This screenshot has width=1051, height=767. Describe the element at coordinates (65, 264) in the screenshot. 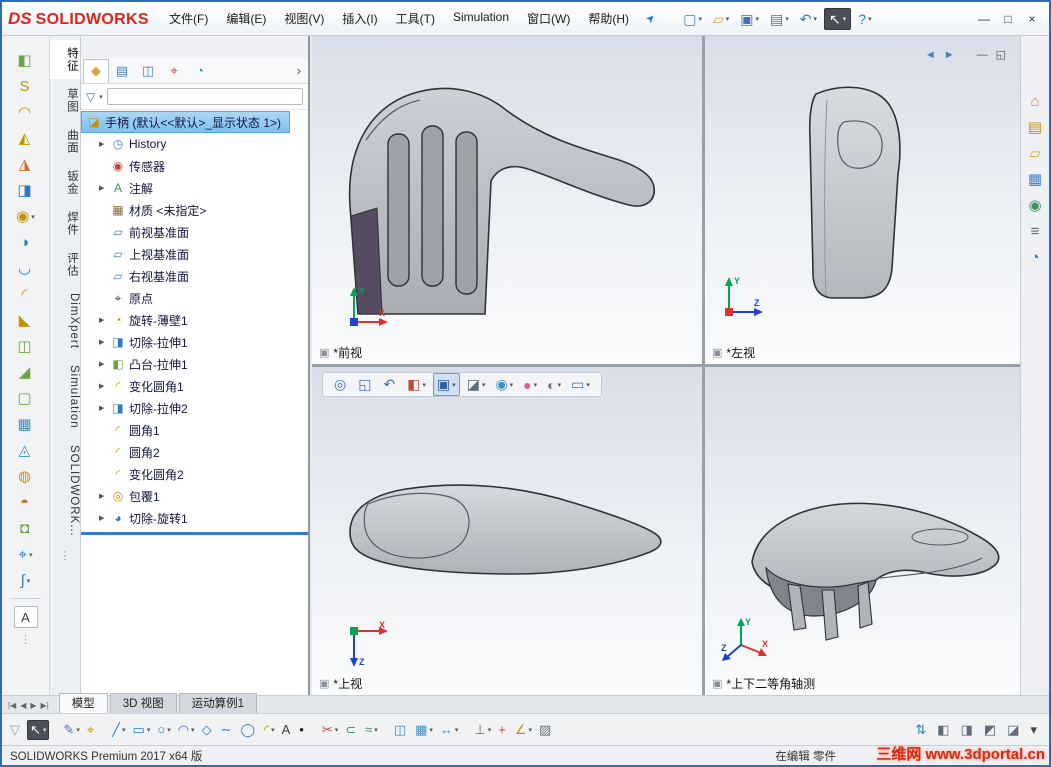

I see `tab-evaluate: 评估` at that location.